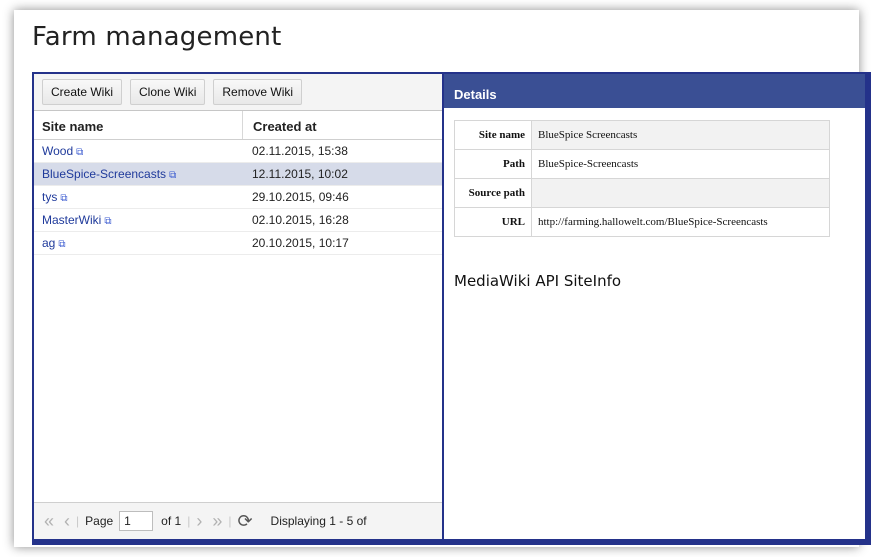 This screenshot has height=557, width=873. I want to click on details-row: Path BlueSpice-Screencasts, so click(642, 164).